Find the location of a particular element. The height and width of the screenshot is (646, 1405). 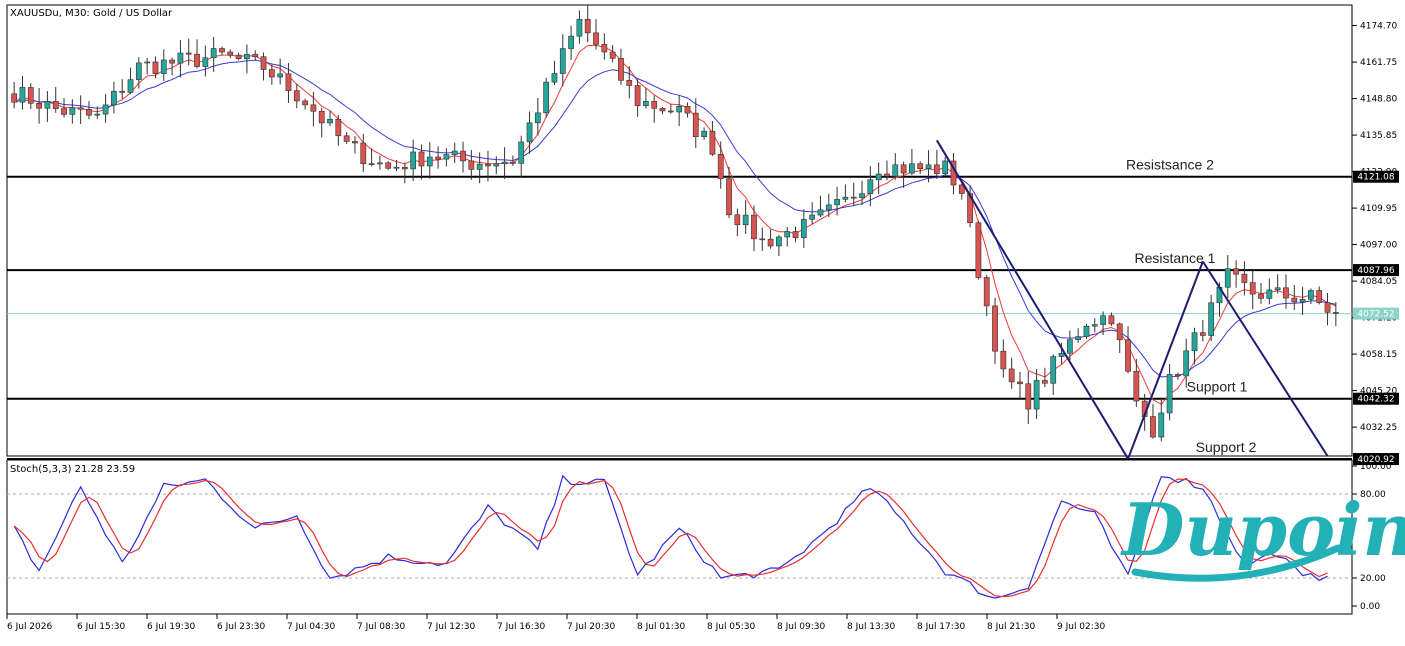

stoch-tick-label: 0.00 is located at coordinates (1370, 607).